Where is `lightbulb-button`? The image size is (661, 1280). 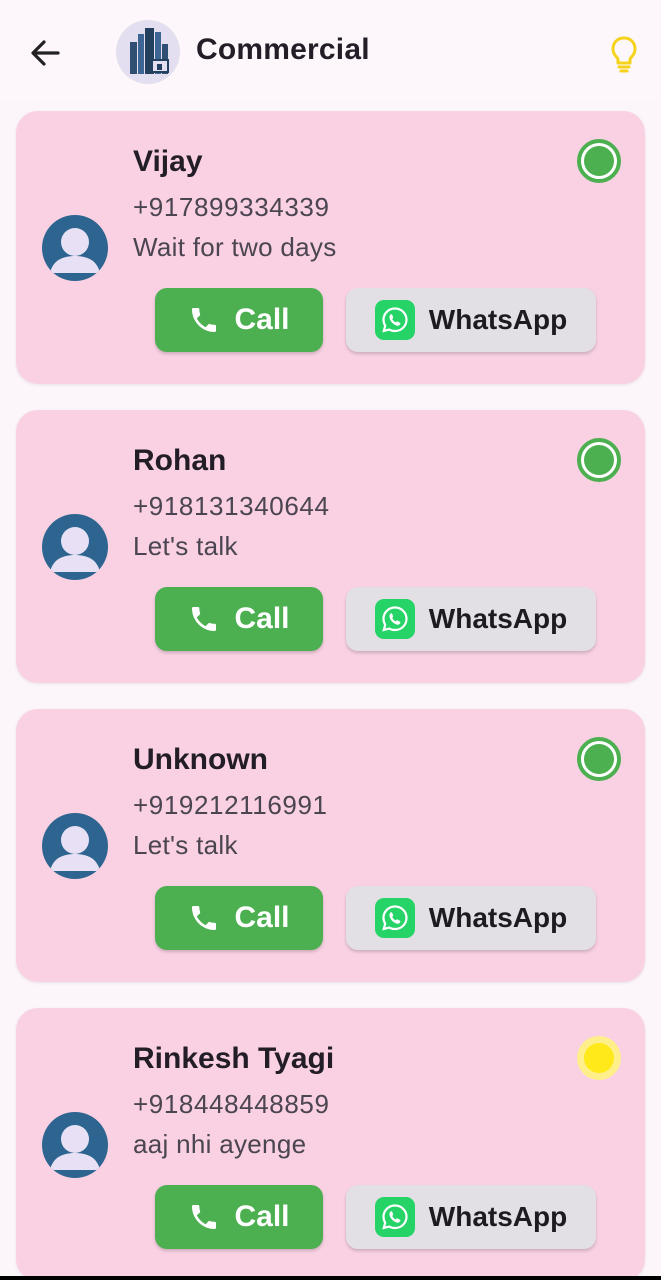 lightbulb-button is located at coordinates (624, 54).